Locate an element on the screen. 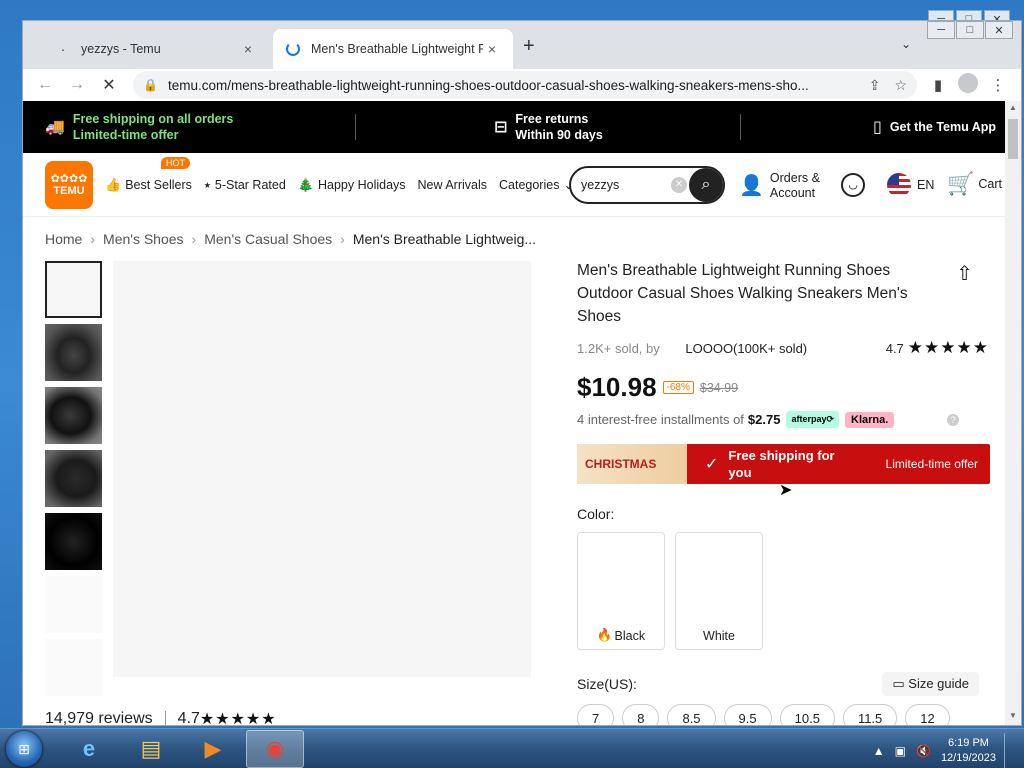 This screenshot has width=1024, height=768. maximize-button: □ is located at coordinates (970, 30).